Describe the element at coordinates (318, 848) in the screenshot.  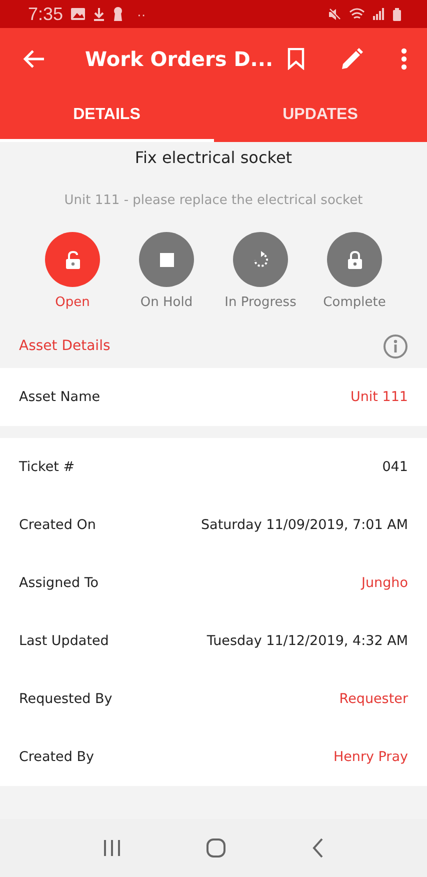
I see `back-nav-icon` at that location.